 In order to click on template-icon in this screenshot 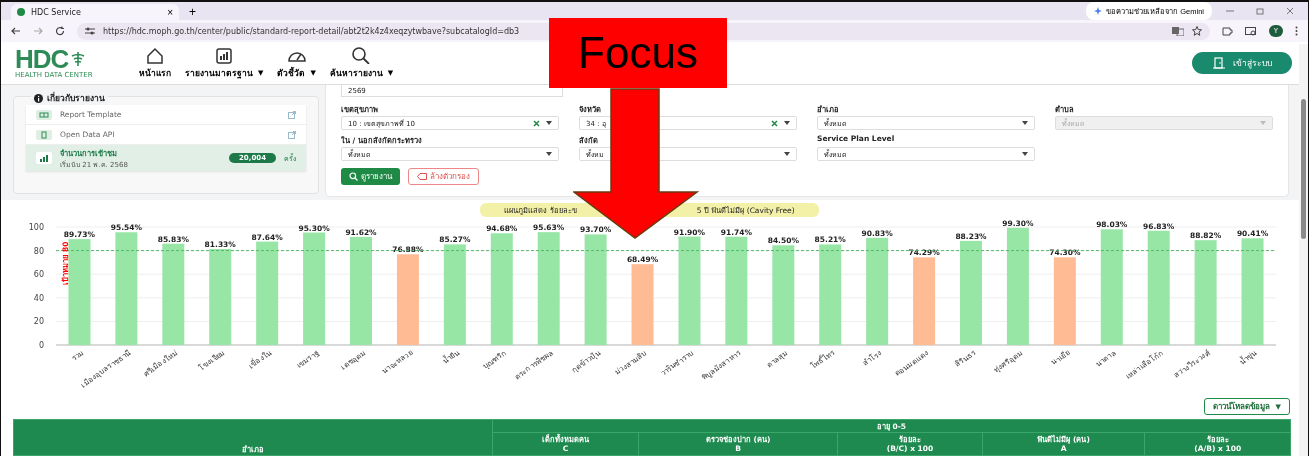, I will do `click(44, 114)`.